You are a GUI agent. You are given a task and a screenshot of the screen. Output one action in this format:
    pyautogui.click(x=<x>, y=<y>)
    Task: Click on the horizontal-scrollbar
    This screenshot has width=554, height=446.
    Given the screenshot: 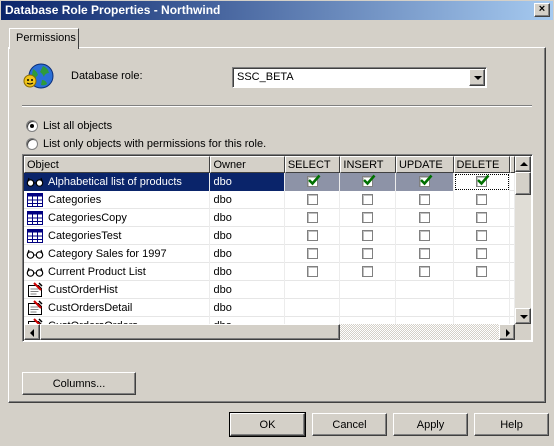 What is the action you would take?
    pyautogui.click(x=269, y=332)
    